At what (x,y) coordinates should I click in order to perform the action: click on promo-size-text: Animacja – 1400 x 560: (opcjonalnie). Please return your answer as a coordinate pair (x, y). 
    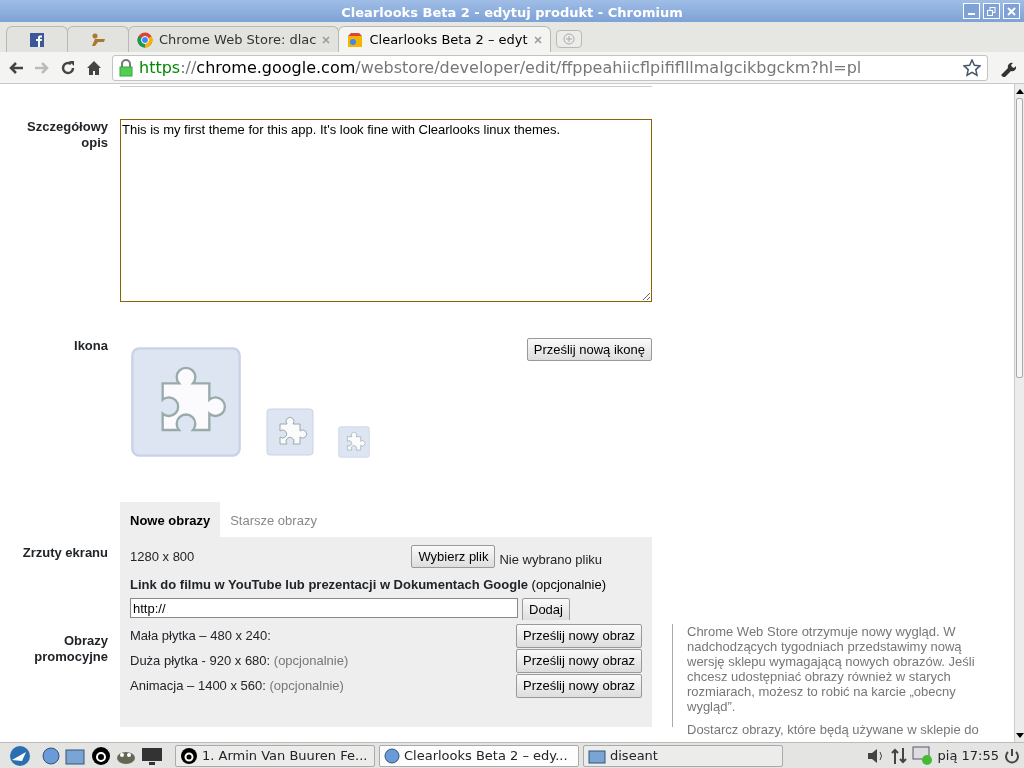
    Looking at the image, I should click on (237, 686).